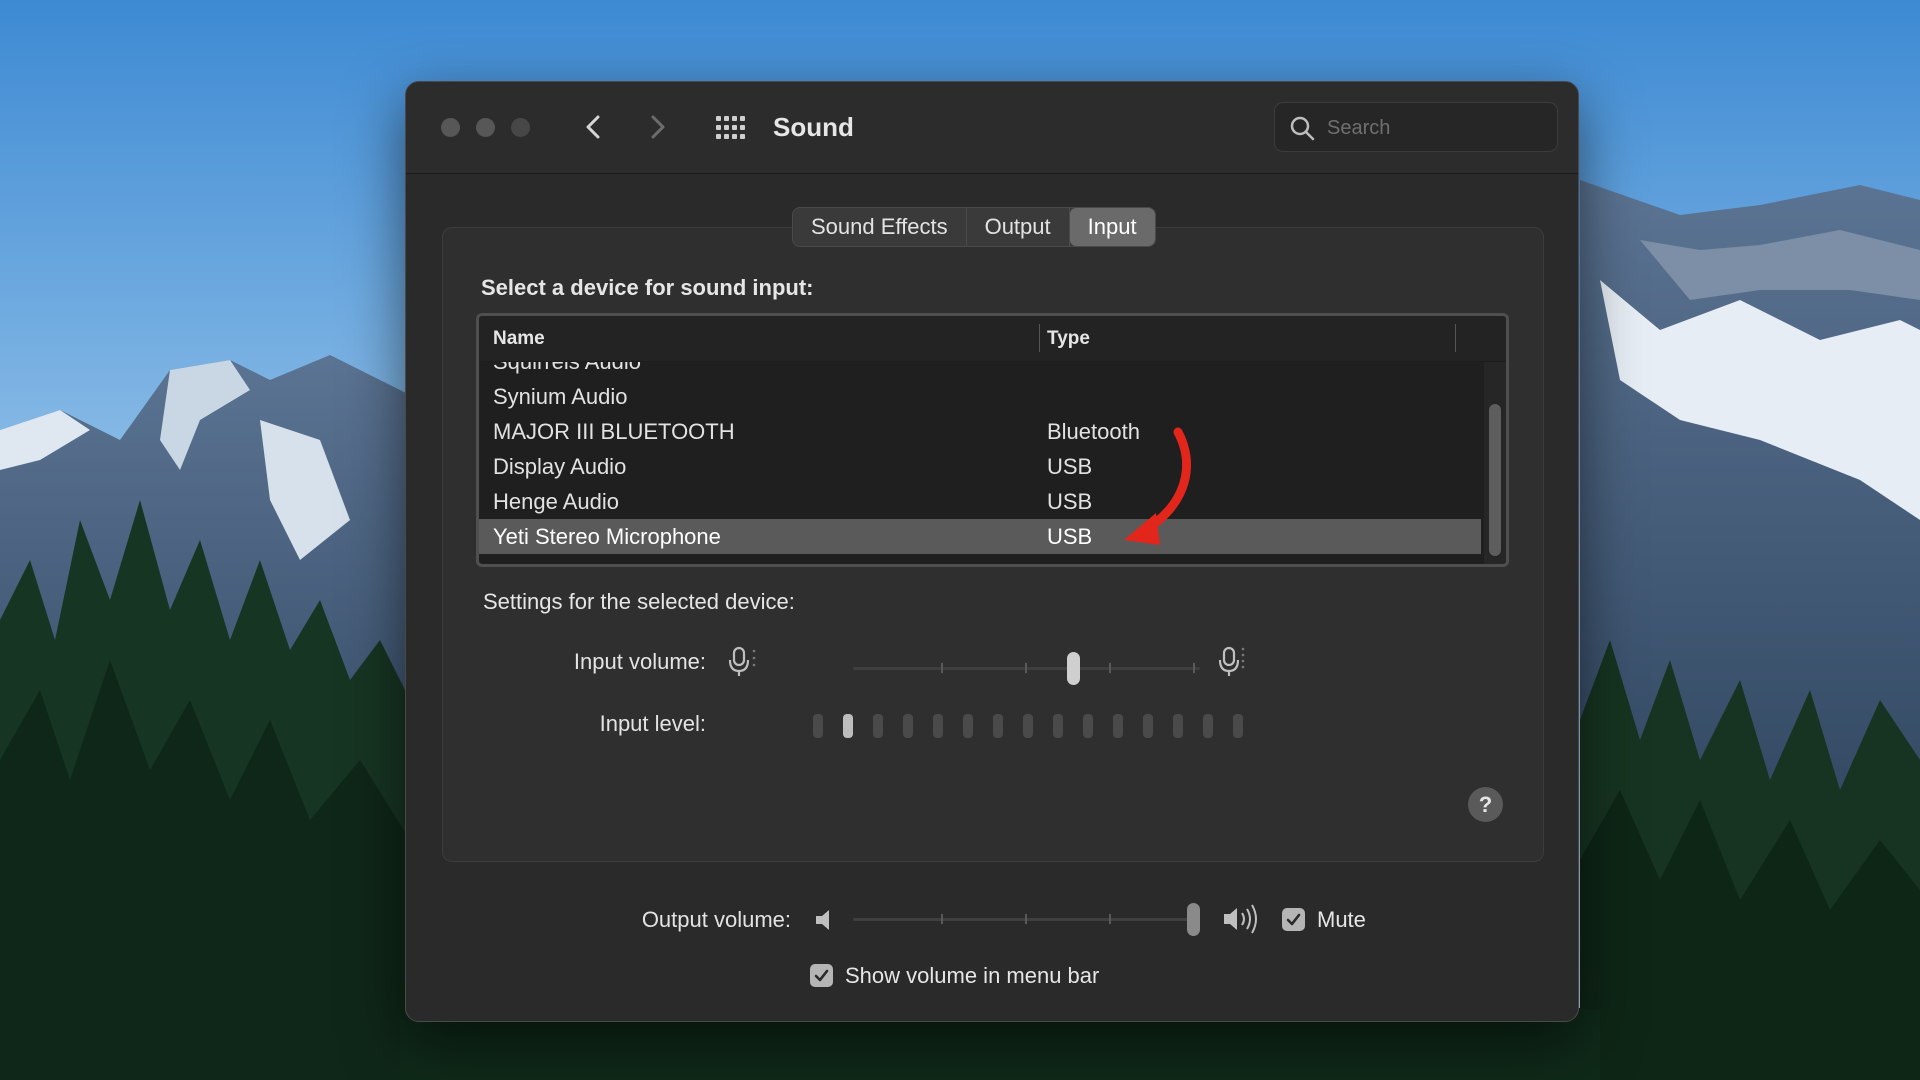 Image resolution: width=1920 pixels, height=1080 pixels. I want to click on speaker-high-icon, so click(1240, 919).